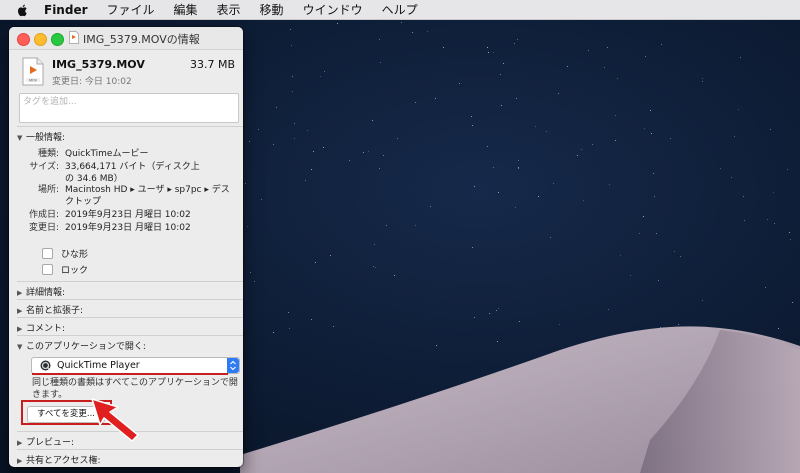 The image size is (800, 473). Describe the element at coordinates (33, 71) in the screenshot. I see `file-document-icon: MOV` at that location.